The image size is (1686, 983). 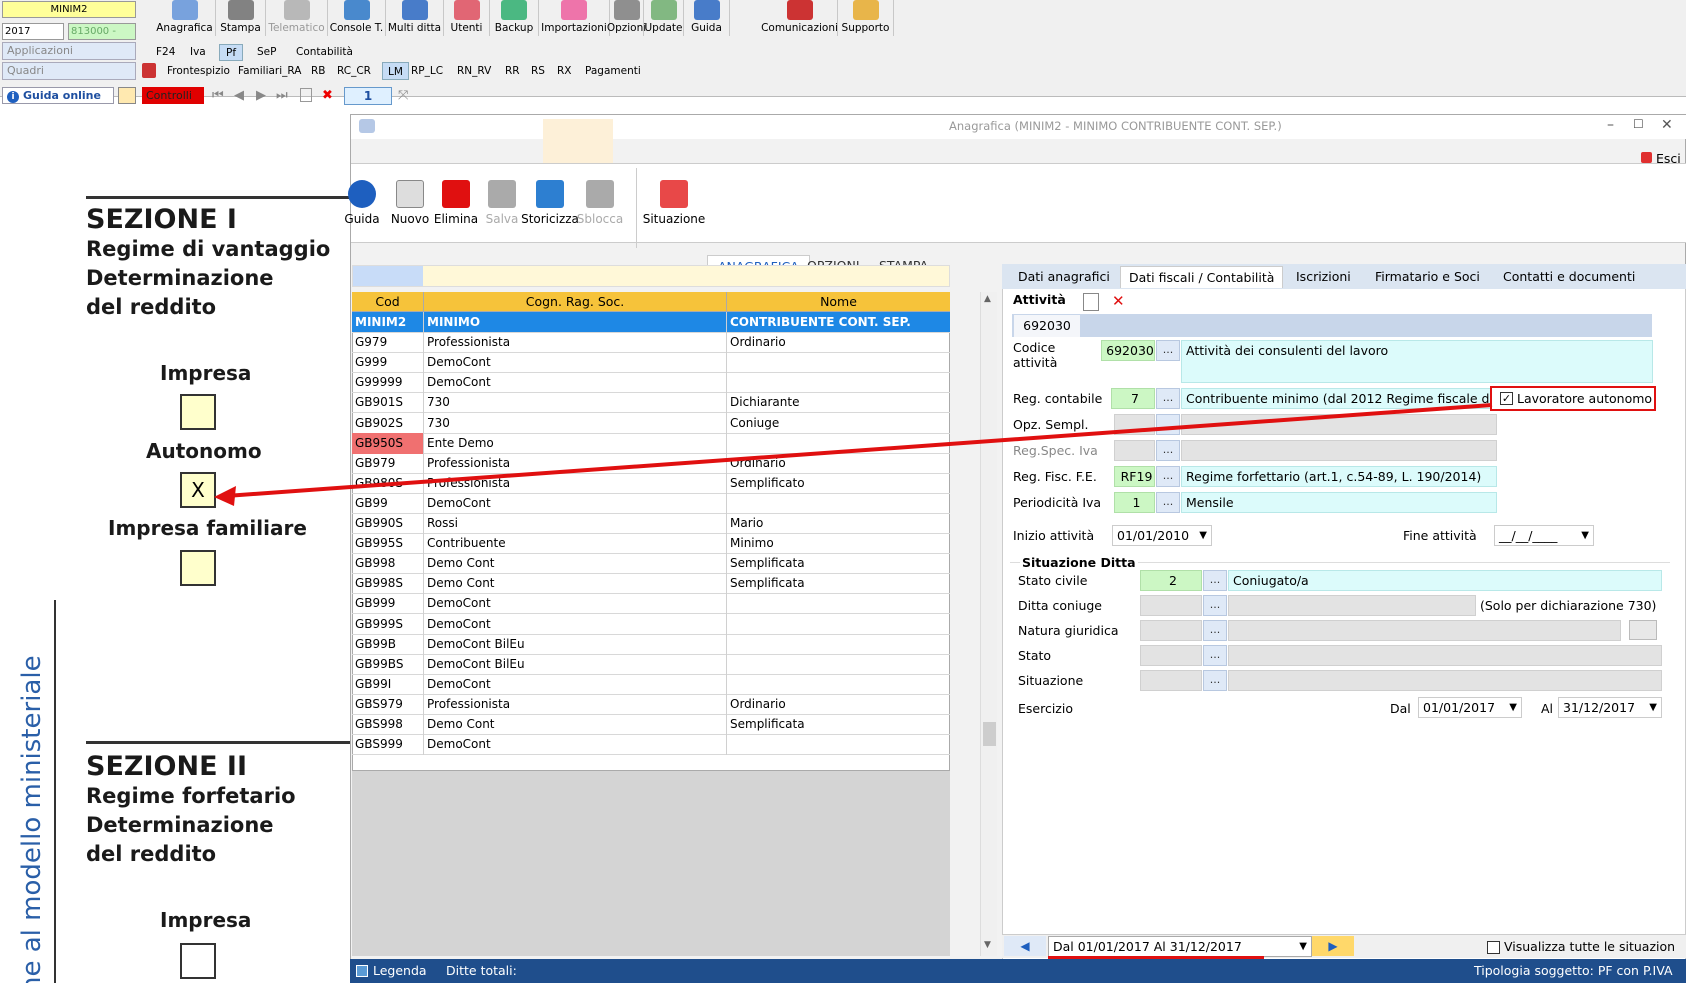 What do you see at coordinates (853, 454) in the screenshot?
I see `annotation-arrow` at bounding box center [853, 454].